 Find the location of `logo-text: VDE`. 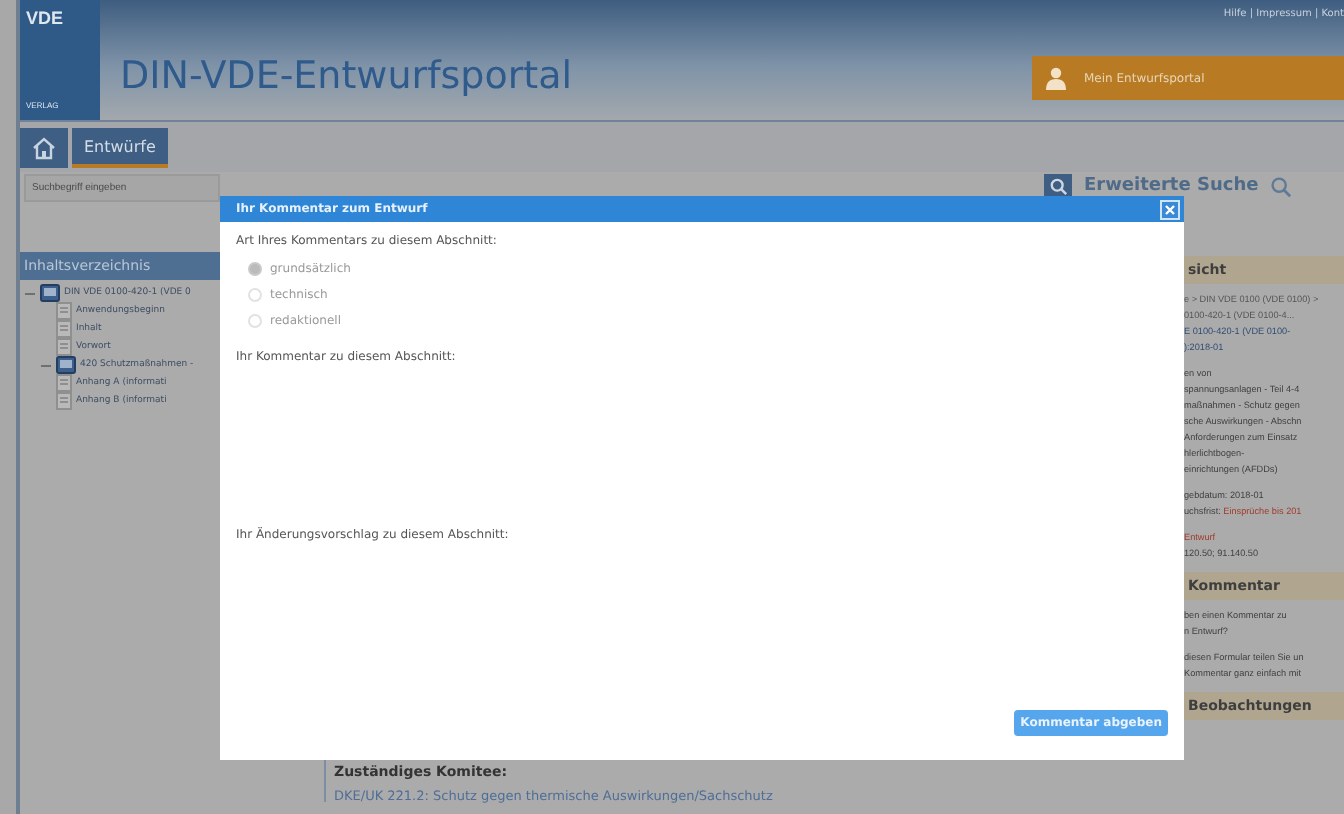

logo-text: VDE is located at coordinates (46, 18).